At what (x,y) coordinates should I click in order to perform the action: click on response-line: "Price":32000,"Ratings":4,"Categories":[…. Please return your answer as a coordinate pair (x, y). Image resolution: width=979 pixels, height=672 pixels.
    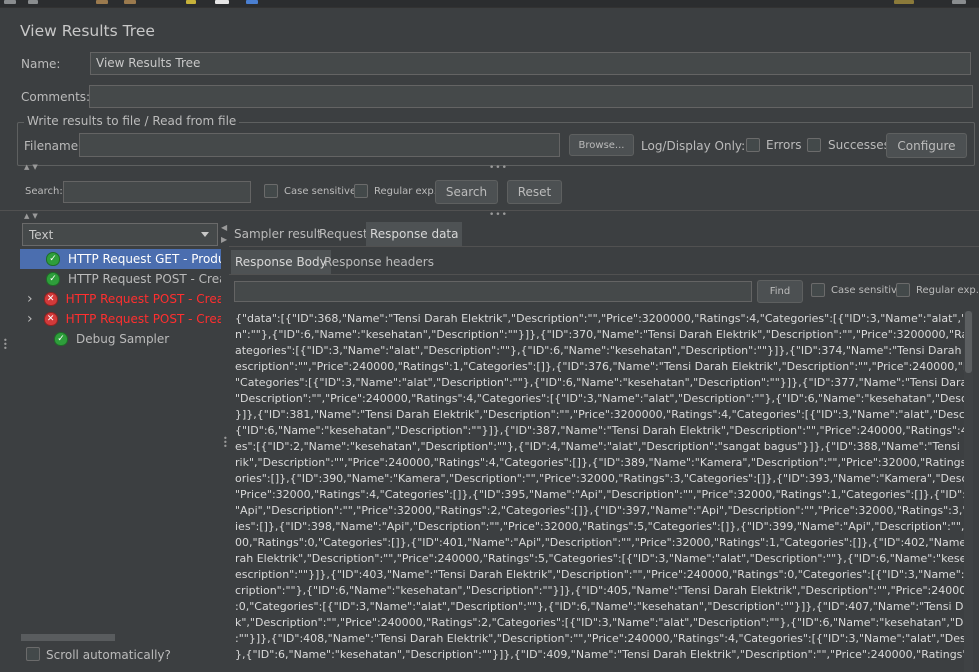
    Looking at the image, I should click on (599, 494).